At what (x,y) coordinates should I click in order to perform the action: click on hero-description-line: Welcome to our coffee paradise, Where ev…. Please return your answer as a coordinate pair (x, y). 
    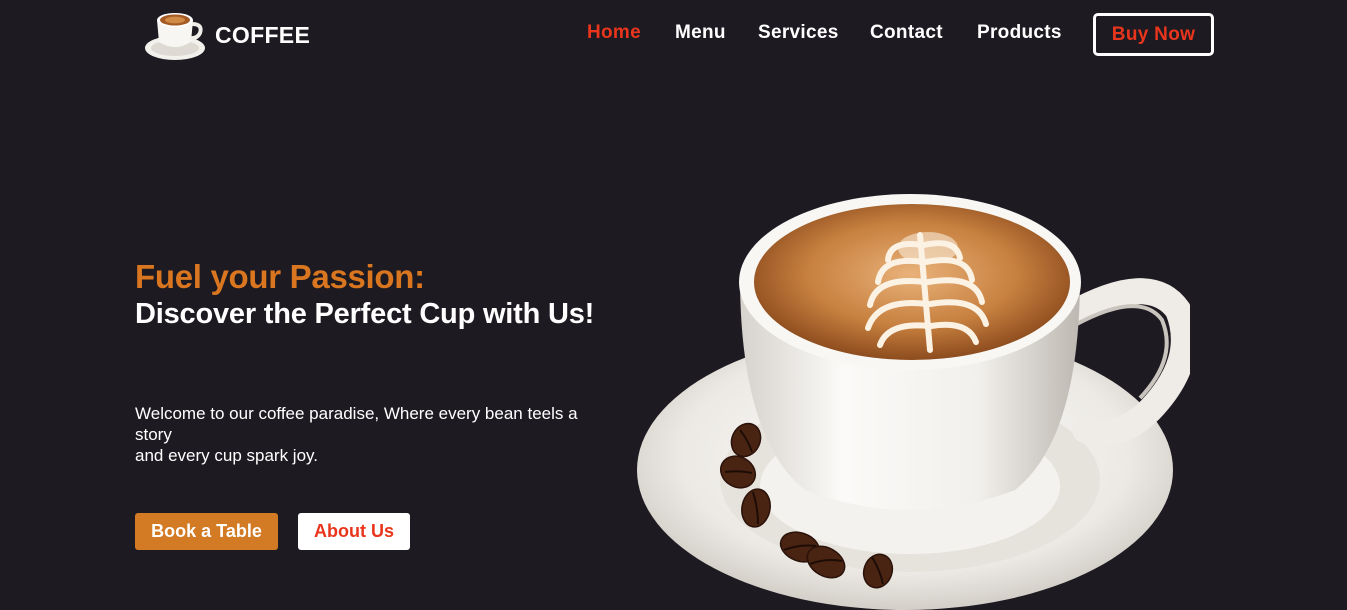
    Looking at the image, I should click on (356, 424).